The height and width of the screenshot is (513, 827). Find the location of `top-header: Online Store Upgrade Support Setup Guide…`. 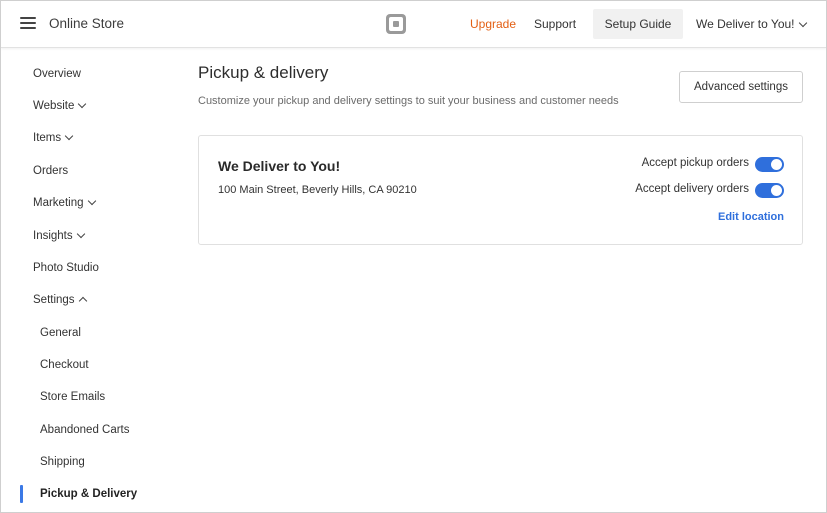

top-header: Online Store Upgrade Support Setup Guide… is located at coordinates (413, 24).